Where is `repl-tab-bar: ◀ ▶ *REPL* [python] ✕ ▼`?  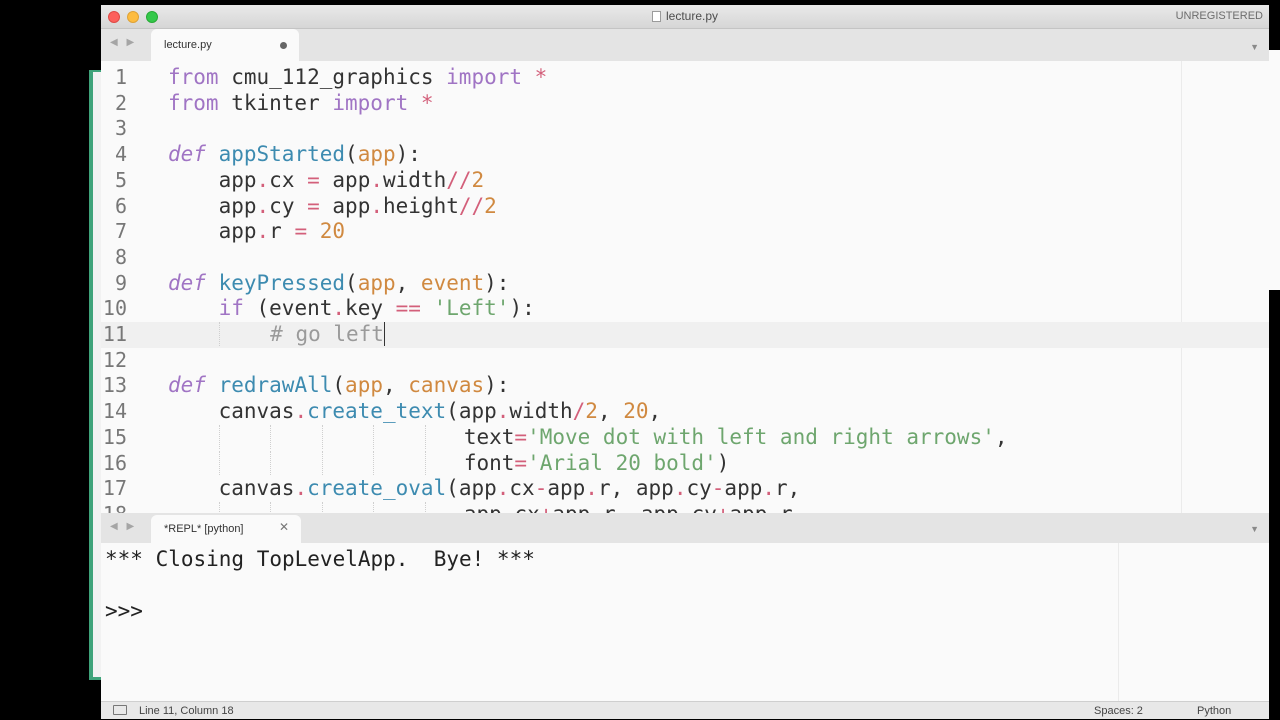 repl-tab-bar: ◀ ▶ *REPL* [python] ✕ ▼ is located at coordinates (685, 528).